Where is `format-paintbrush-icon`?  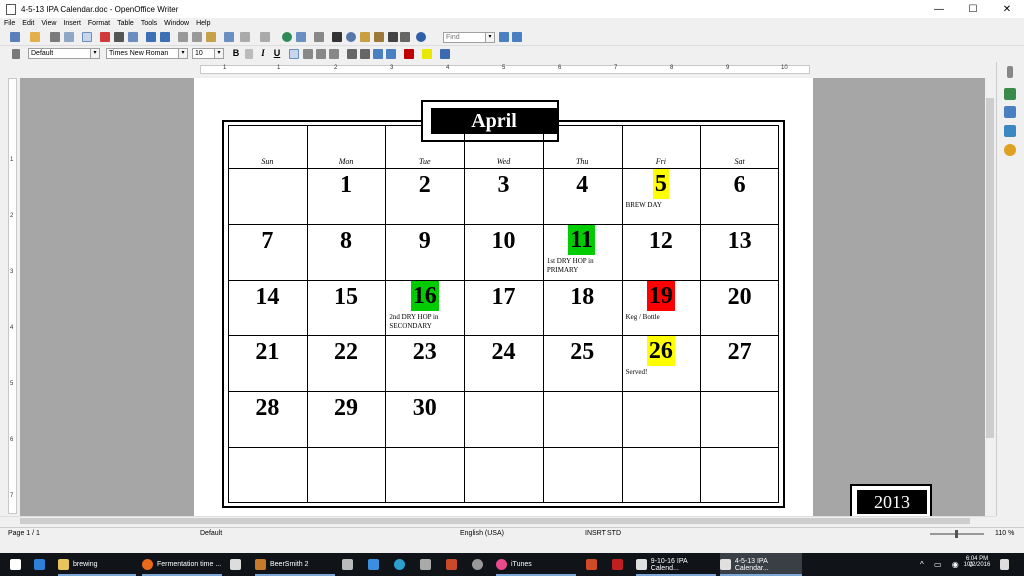 format-paintbrush-icon is located at coordinates (229, 37).